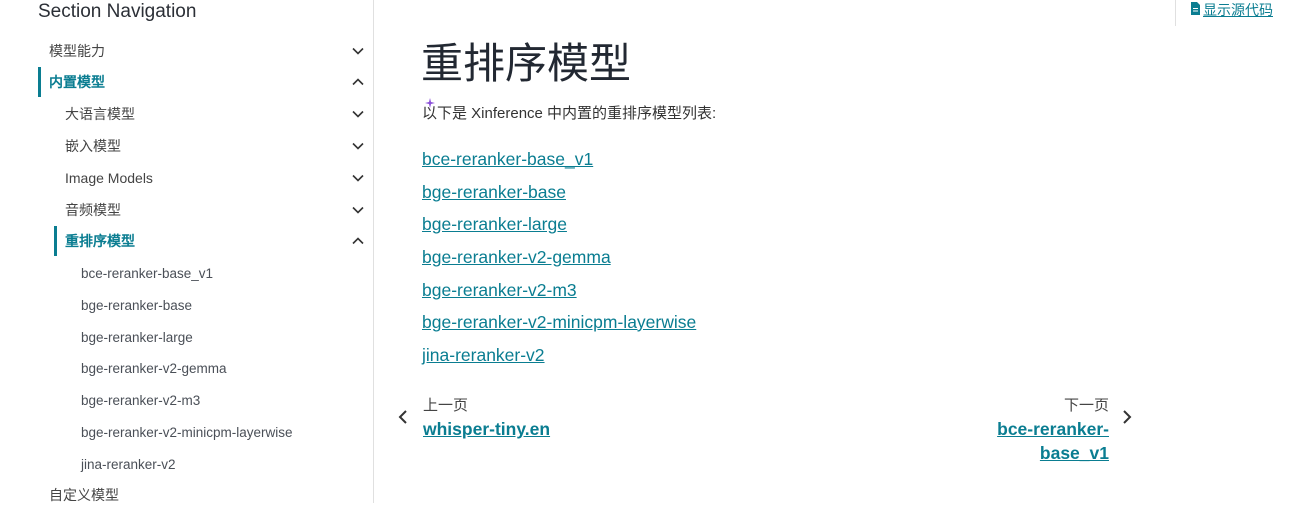 Image resolution: width=1293 pixels, height=509 pixels. What do you see at coordinates (147, 273) in the screenshot?
I see `sidebar-item-label: bce-reranker-base_v1` at bounding box center [147, 273].